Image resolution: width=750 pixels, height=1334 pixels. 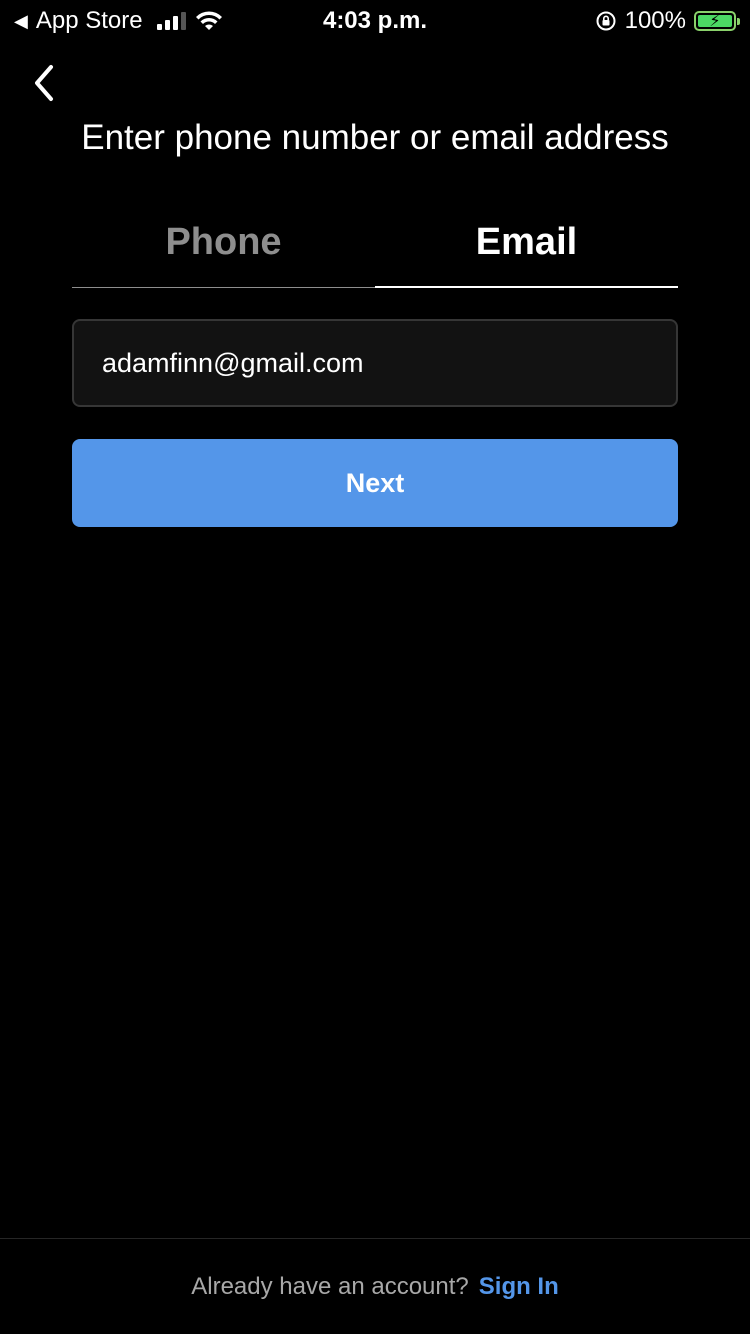 What do you see at coordinates (223, 249) in the screenshot?
I see `tab-phone: Phone` at bounding box center [223, 249].